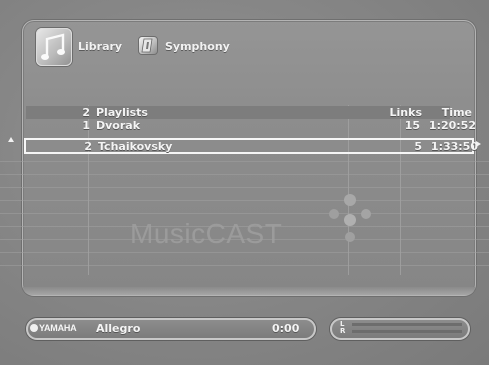  Describe the element at coordinates (249, 291) in the screenshot. I see `panel-bottom-edge` at that location.